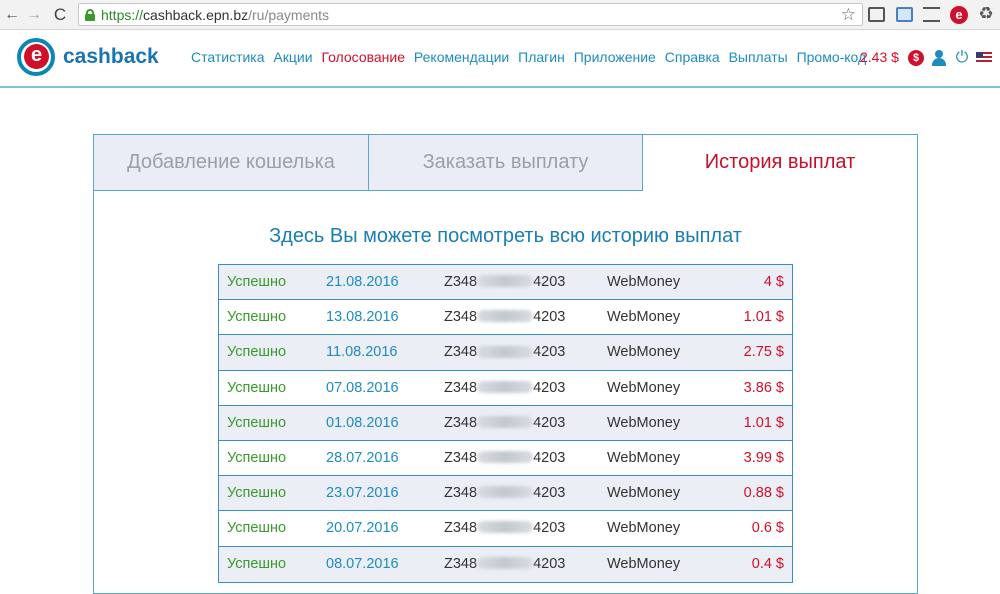 The height and width of the screenshot is (594, 1000). Describe the element at coordinates (34, 15) in the screenshot. I see `forward-arrow-icon: →` at that location.